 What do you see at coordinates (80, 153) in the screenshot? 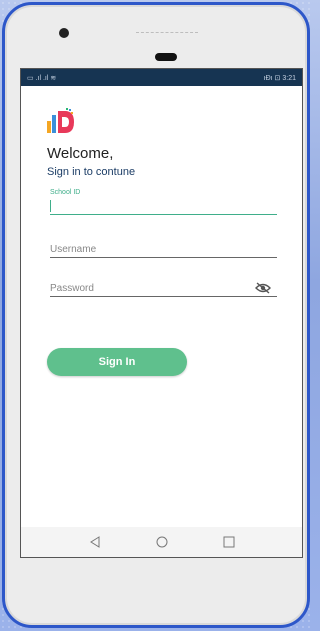
I see `welcome-heading: Welcome,` at bounding box center [80, 153].